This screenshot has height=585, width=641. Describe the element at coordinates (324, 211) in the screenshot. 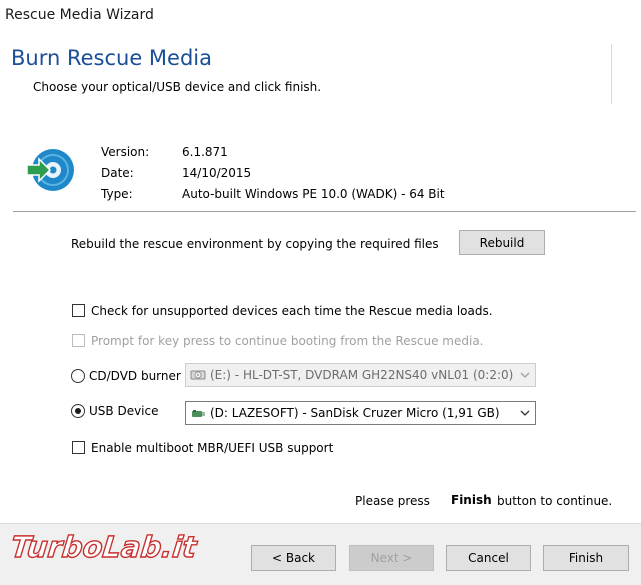

I see `info-separator` at that location.